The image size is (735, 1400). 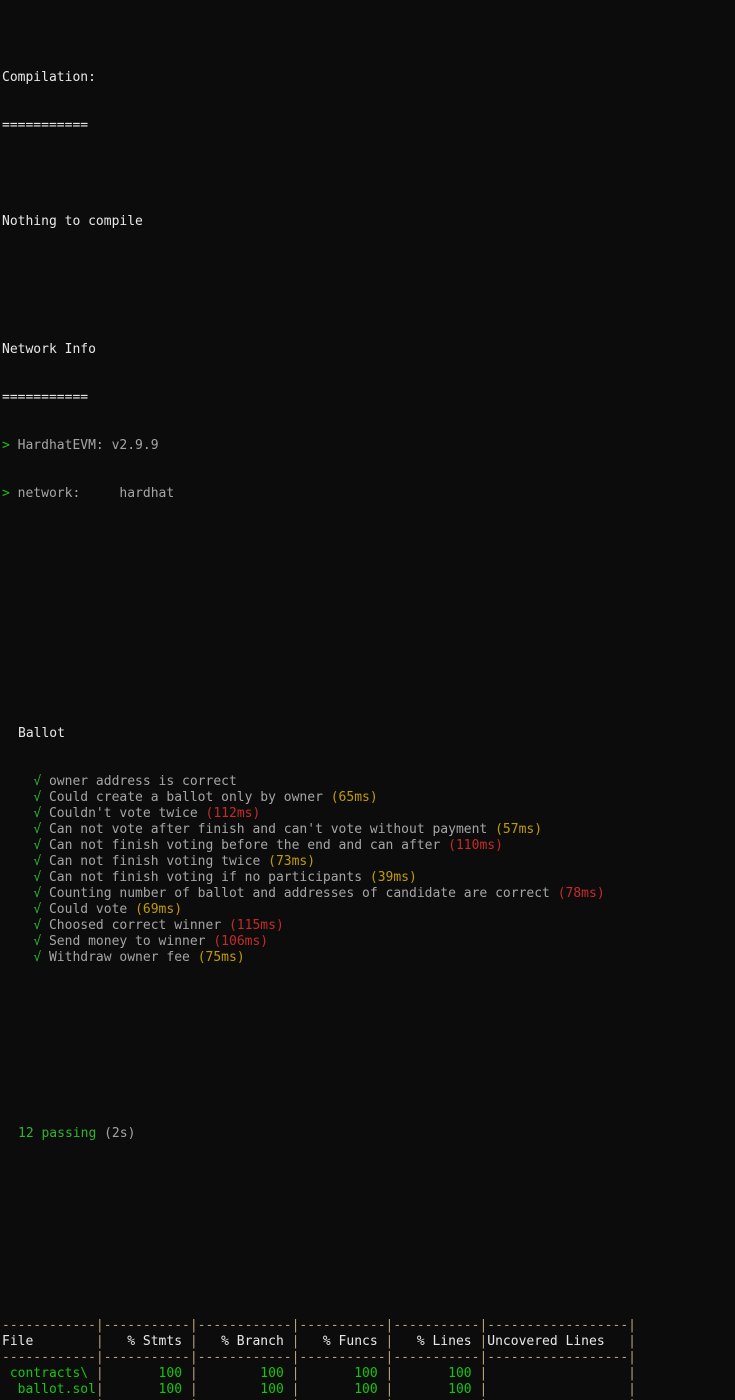 I want to click on table-header-cell: Uncovered Lines, so click(x=558, y=1341).